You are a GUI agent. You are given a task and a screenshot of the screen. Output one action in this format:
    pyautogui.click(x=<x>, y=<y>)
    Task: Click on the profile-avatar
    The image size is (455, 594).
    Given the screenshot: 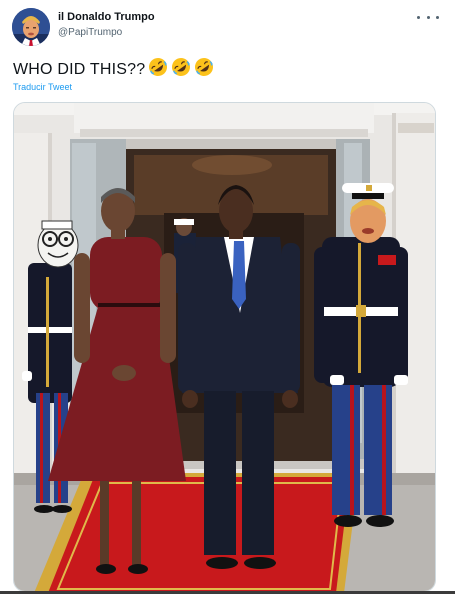 What is the action you would take?
    pyautogui.click(x=31, y=27)
    